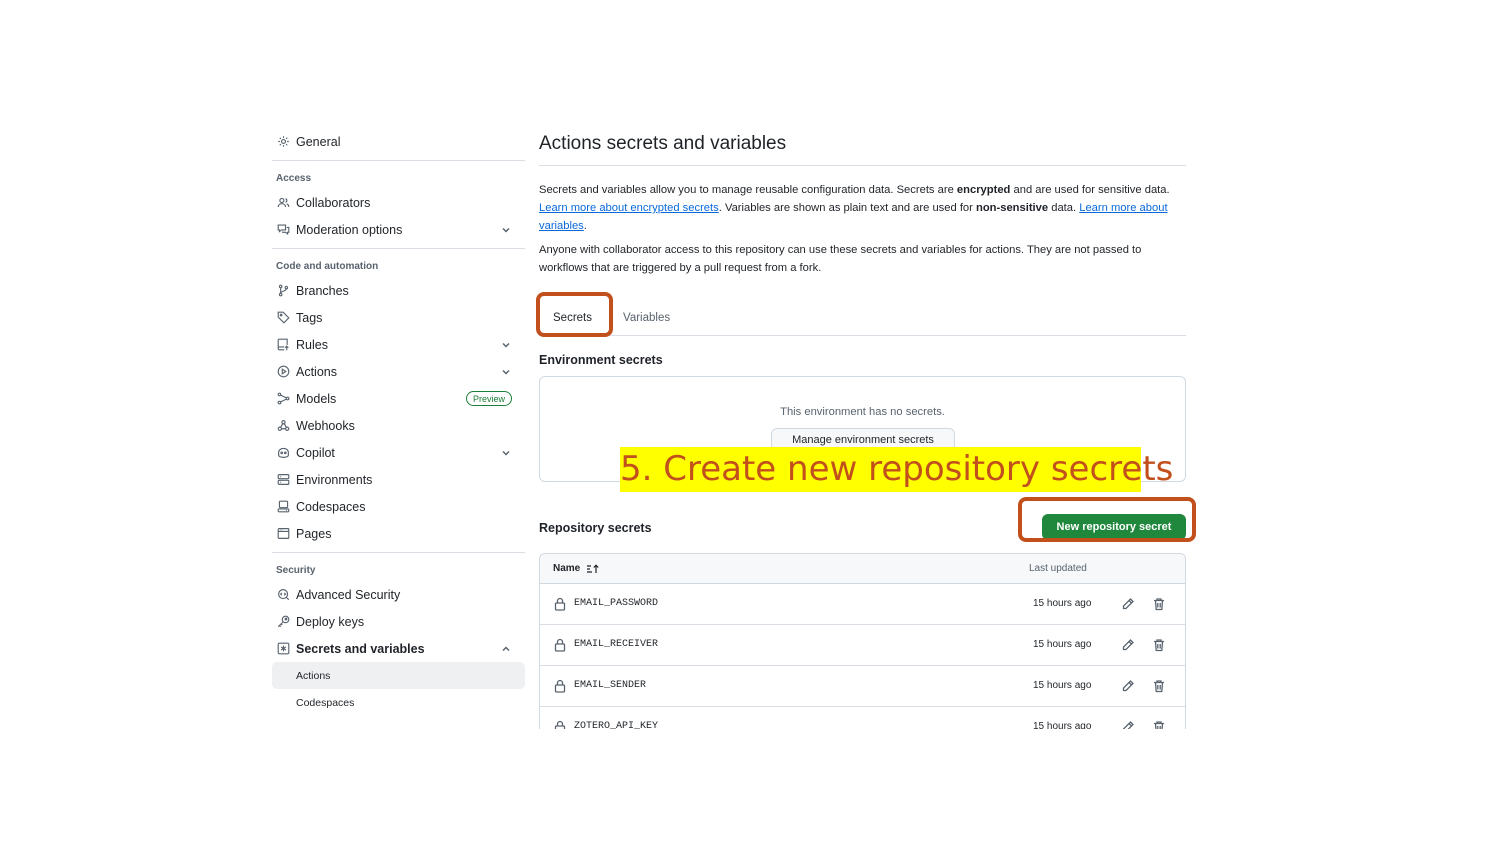 This screenshot has height=844, width=1500. I want to click on sidebar-item-environments: Environments, so click(398, 479).